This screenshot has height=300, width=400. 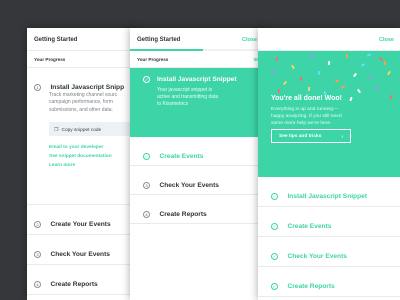 What do you see at coordinates (300, 136) in the screenshot?
I see `tips-label: See tips and tricks` at bounding box center [300, 136].